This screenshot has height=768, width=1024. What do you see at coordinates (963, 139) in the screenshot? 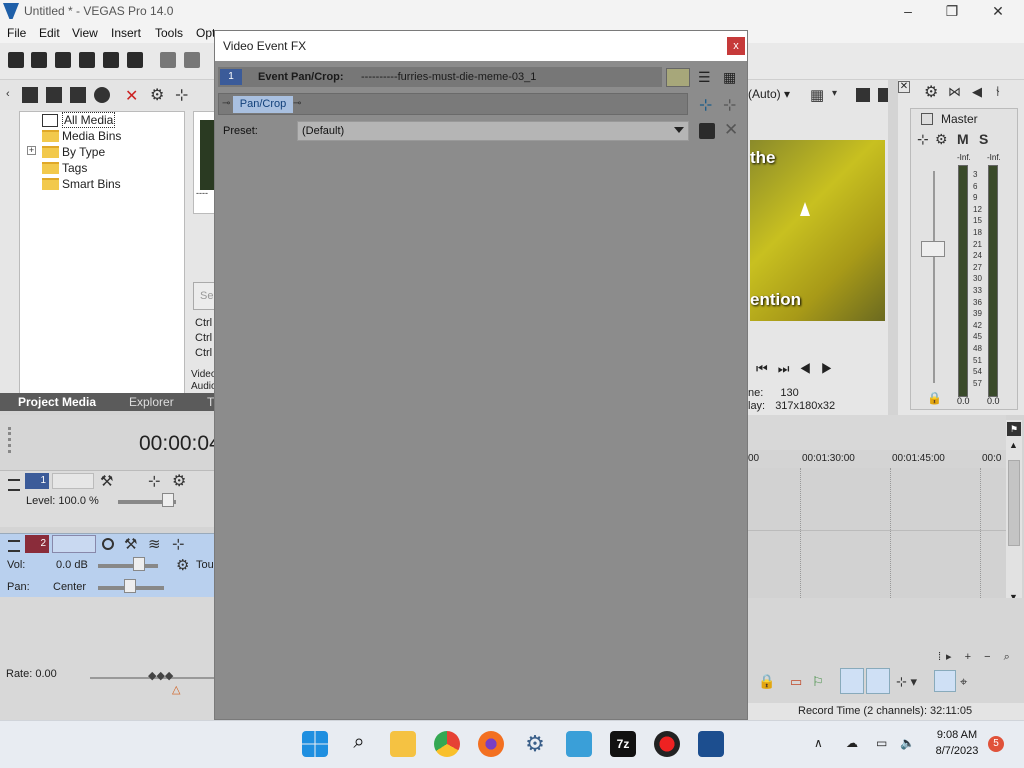
I see `mute-button: M` at bounding box center [963, 139].